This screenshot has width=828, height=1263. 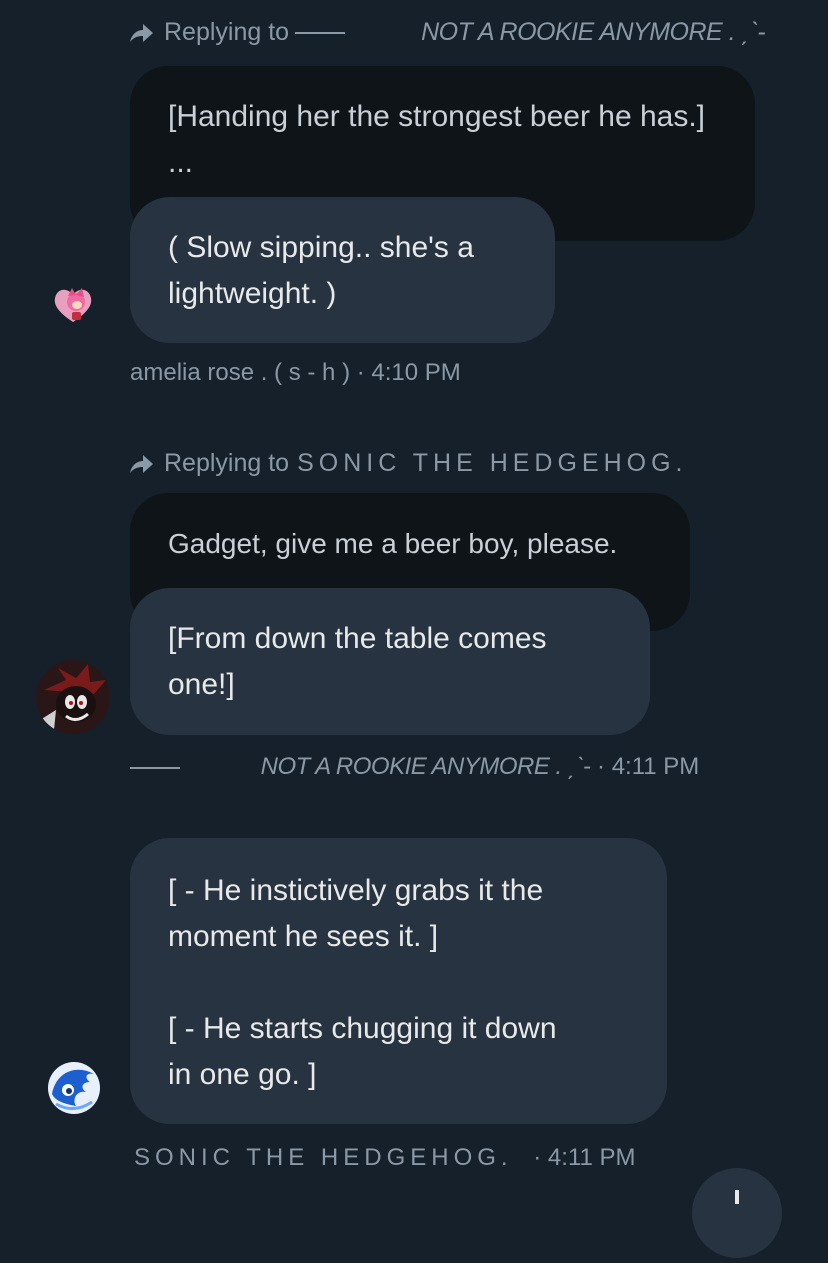 I want to click on reply-target-name: SONIC THE HEDGEHOG., so click(x=492, y=463).